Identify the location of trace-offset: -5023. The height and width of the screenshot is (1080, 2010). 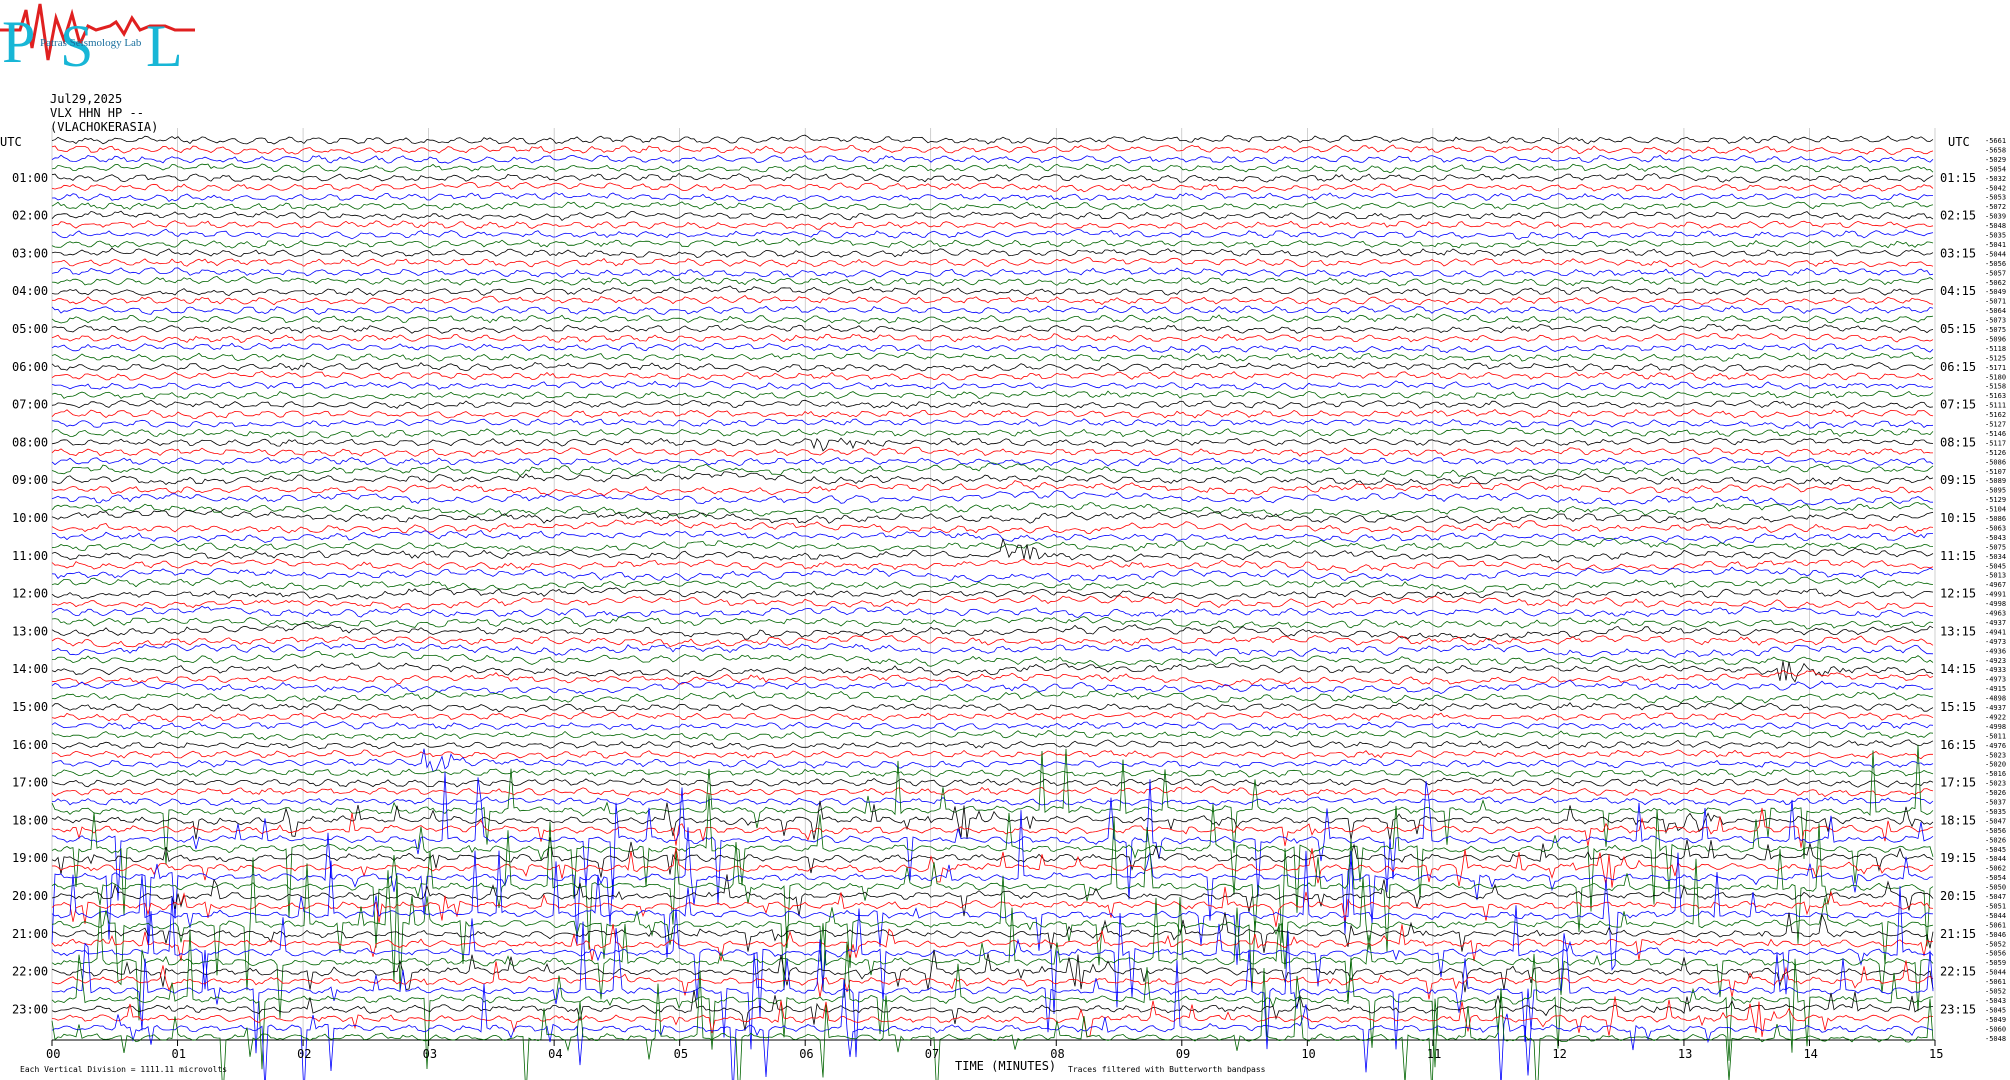
(1995, 755).